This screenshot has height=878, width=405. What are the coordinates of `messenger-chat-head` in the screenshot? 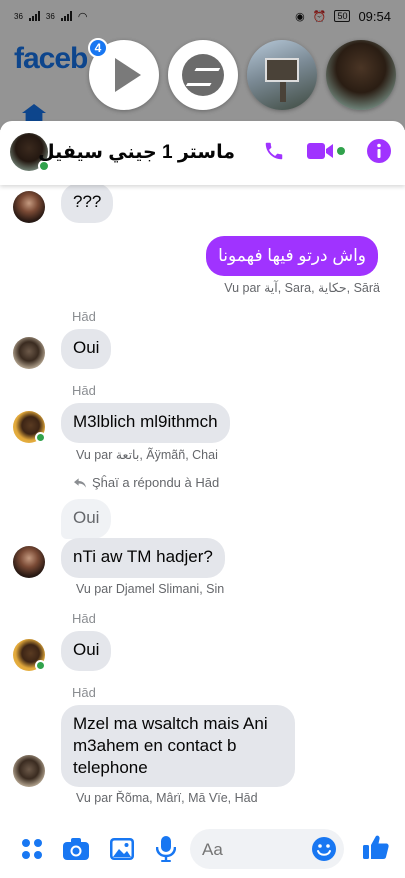 It's located at (203, 75).